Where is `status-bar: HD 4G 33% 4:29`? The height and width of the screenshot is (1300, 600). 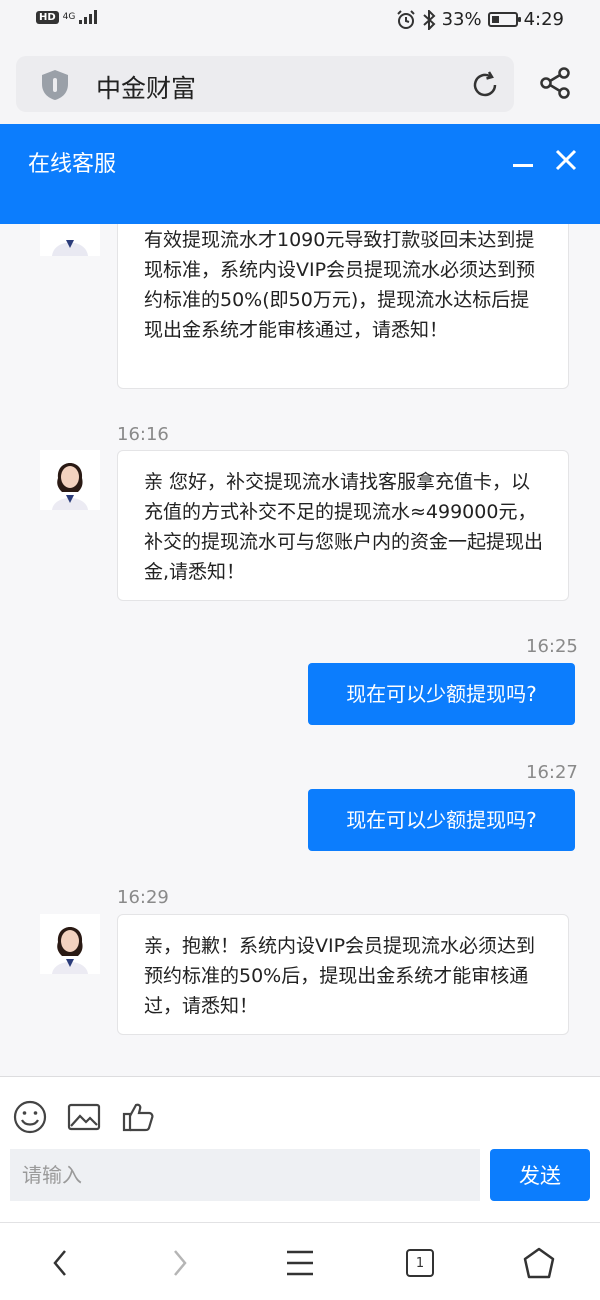 status-bar: HD 4G 33% 4:29 is located at coordinates (300, 21).